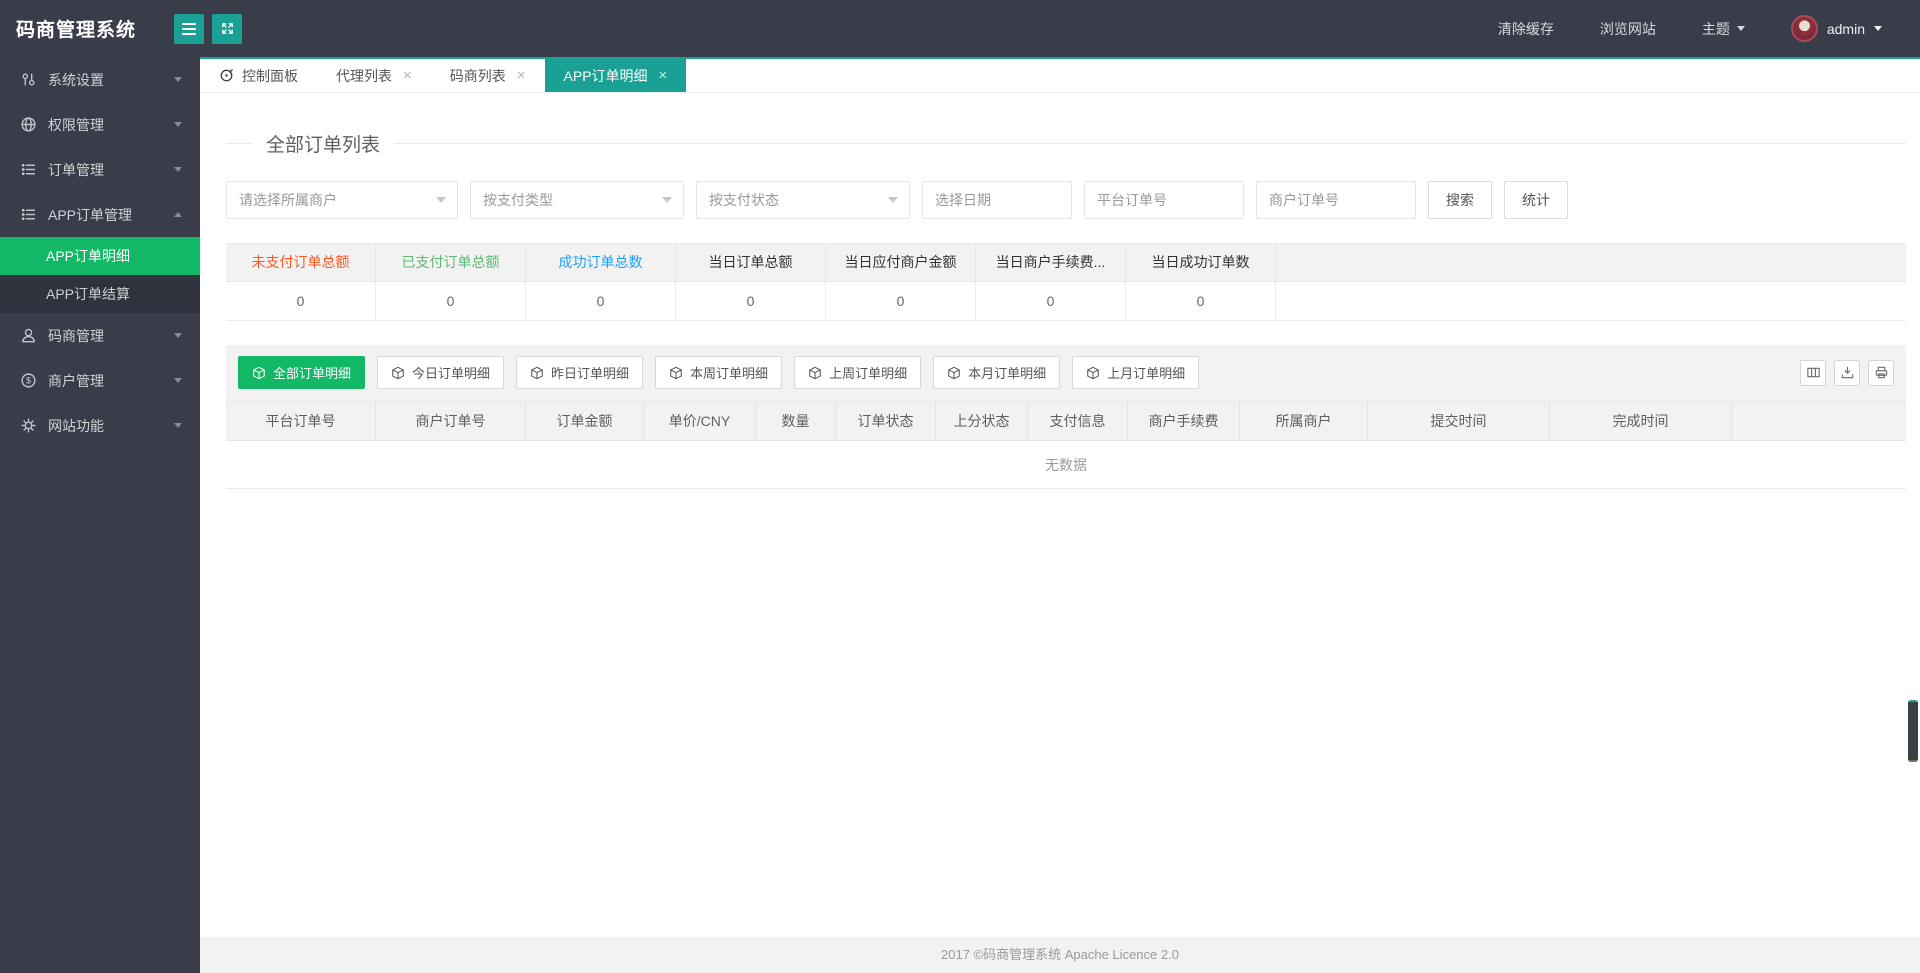 This screenshot has height=973, width=1920. I want to click on tab-label: APP订单明细, so click(605, 75).